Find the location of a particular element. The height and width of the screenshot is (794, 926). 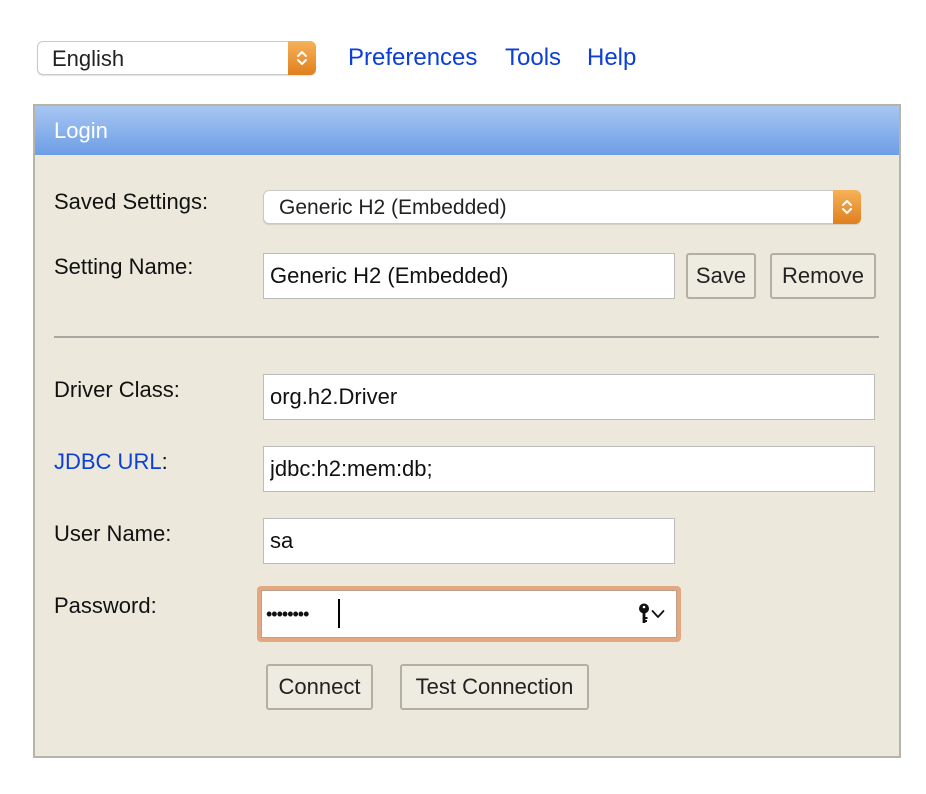

chevron-down-icon is located at coordinates (658, 614).